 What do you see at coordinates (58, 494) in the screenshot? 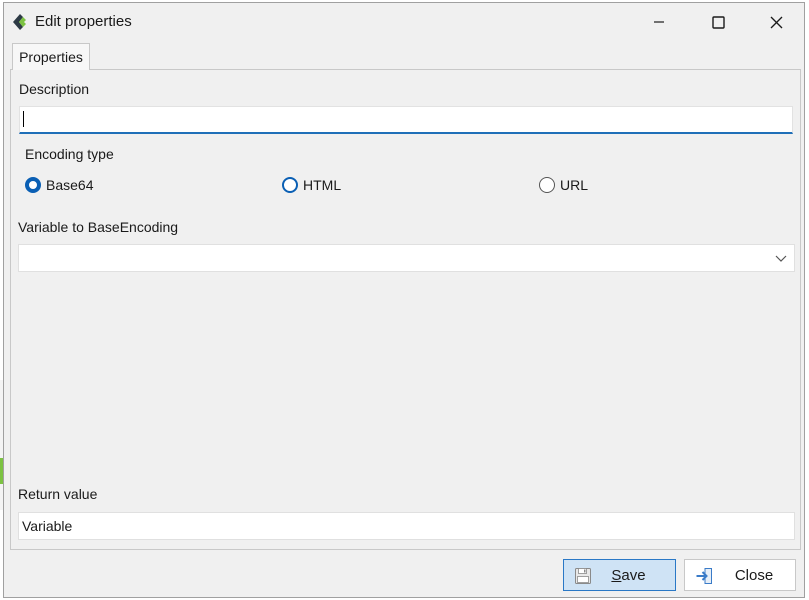
I see `return-value-label: Return value` at bounding box center [58, 494].